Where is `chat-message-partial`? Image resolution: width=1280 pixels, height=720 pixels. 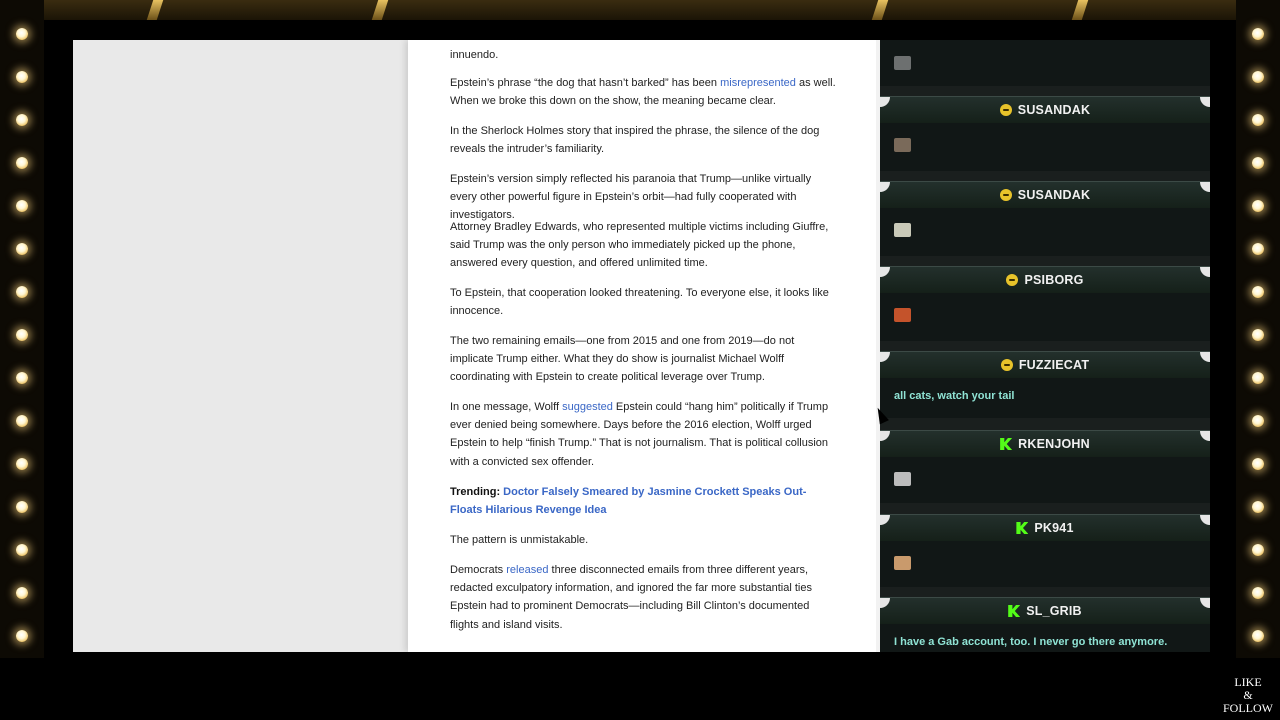
chat-message-partial is located at coordinates (1045, 63).